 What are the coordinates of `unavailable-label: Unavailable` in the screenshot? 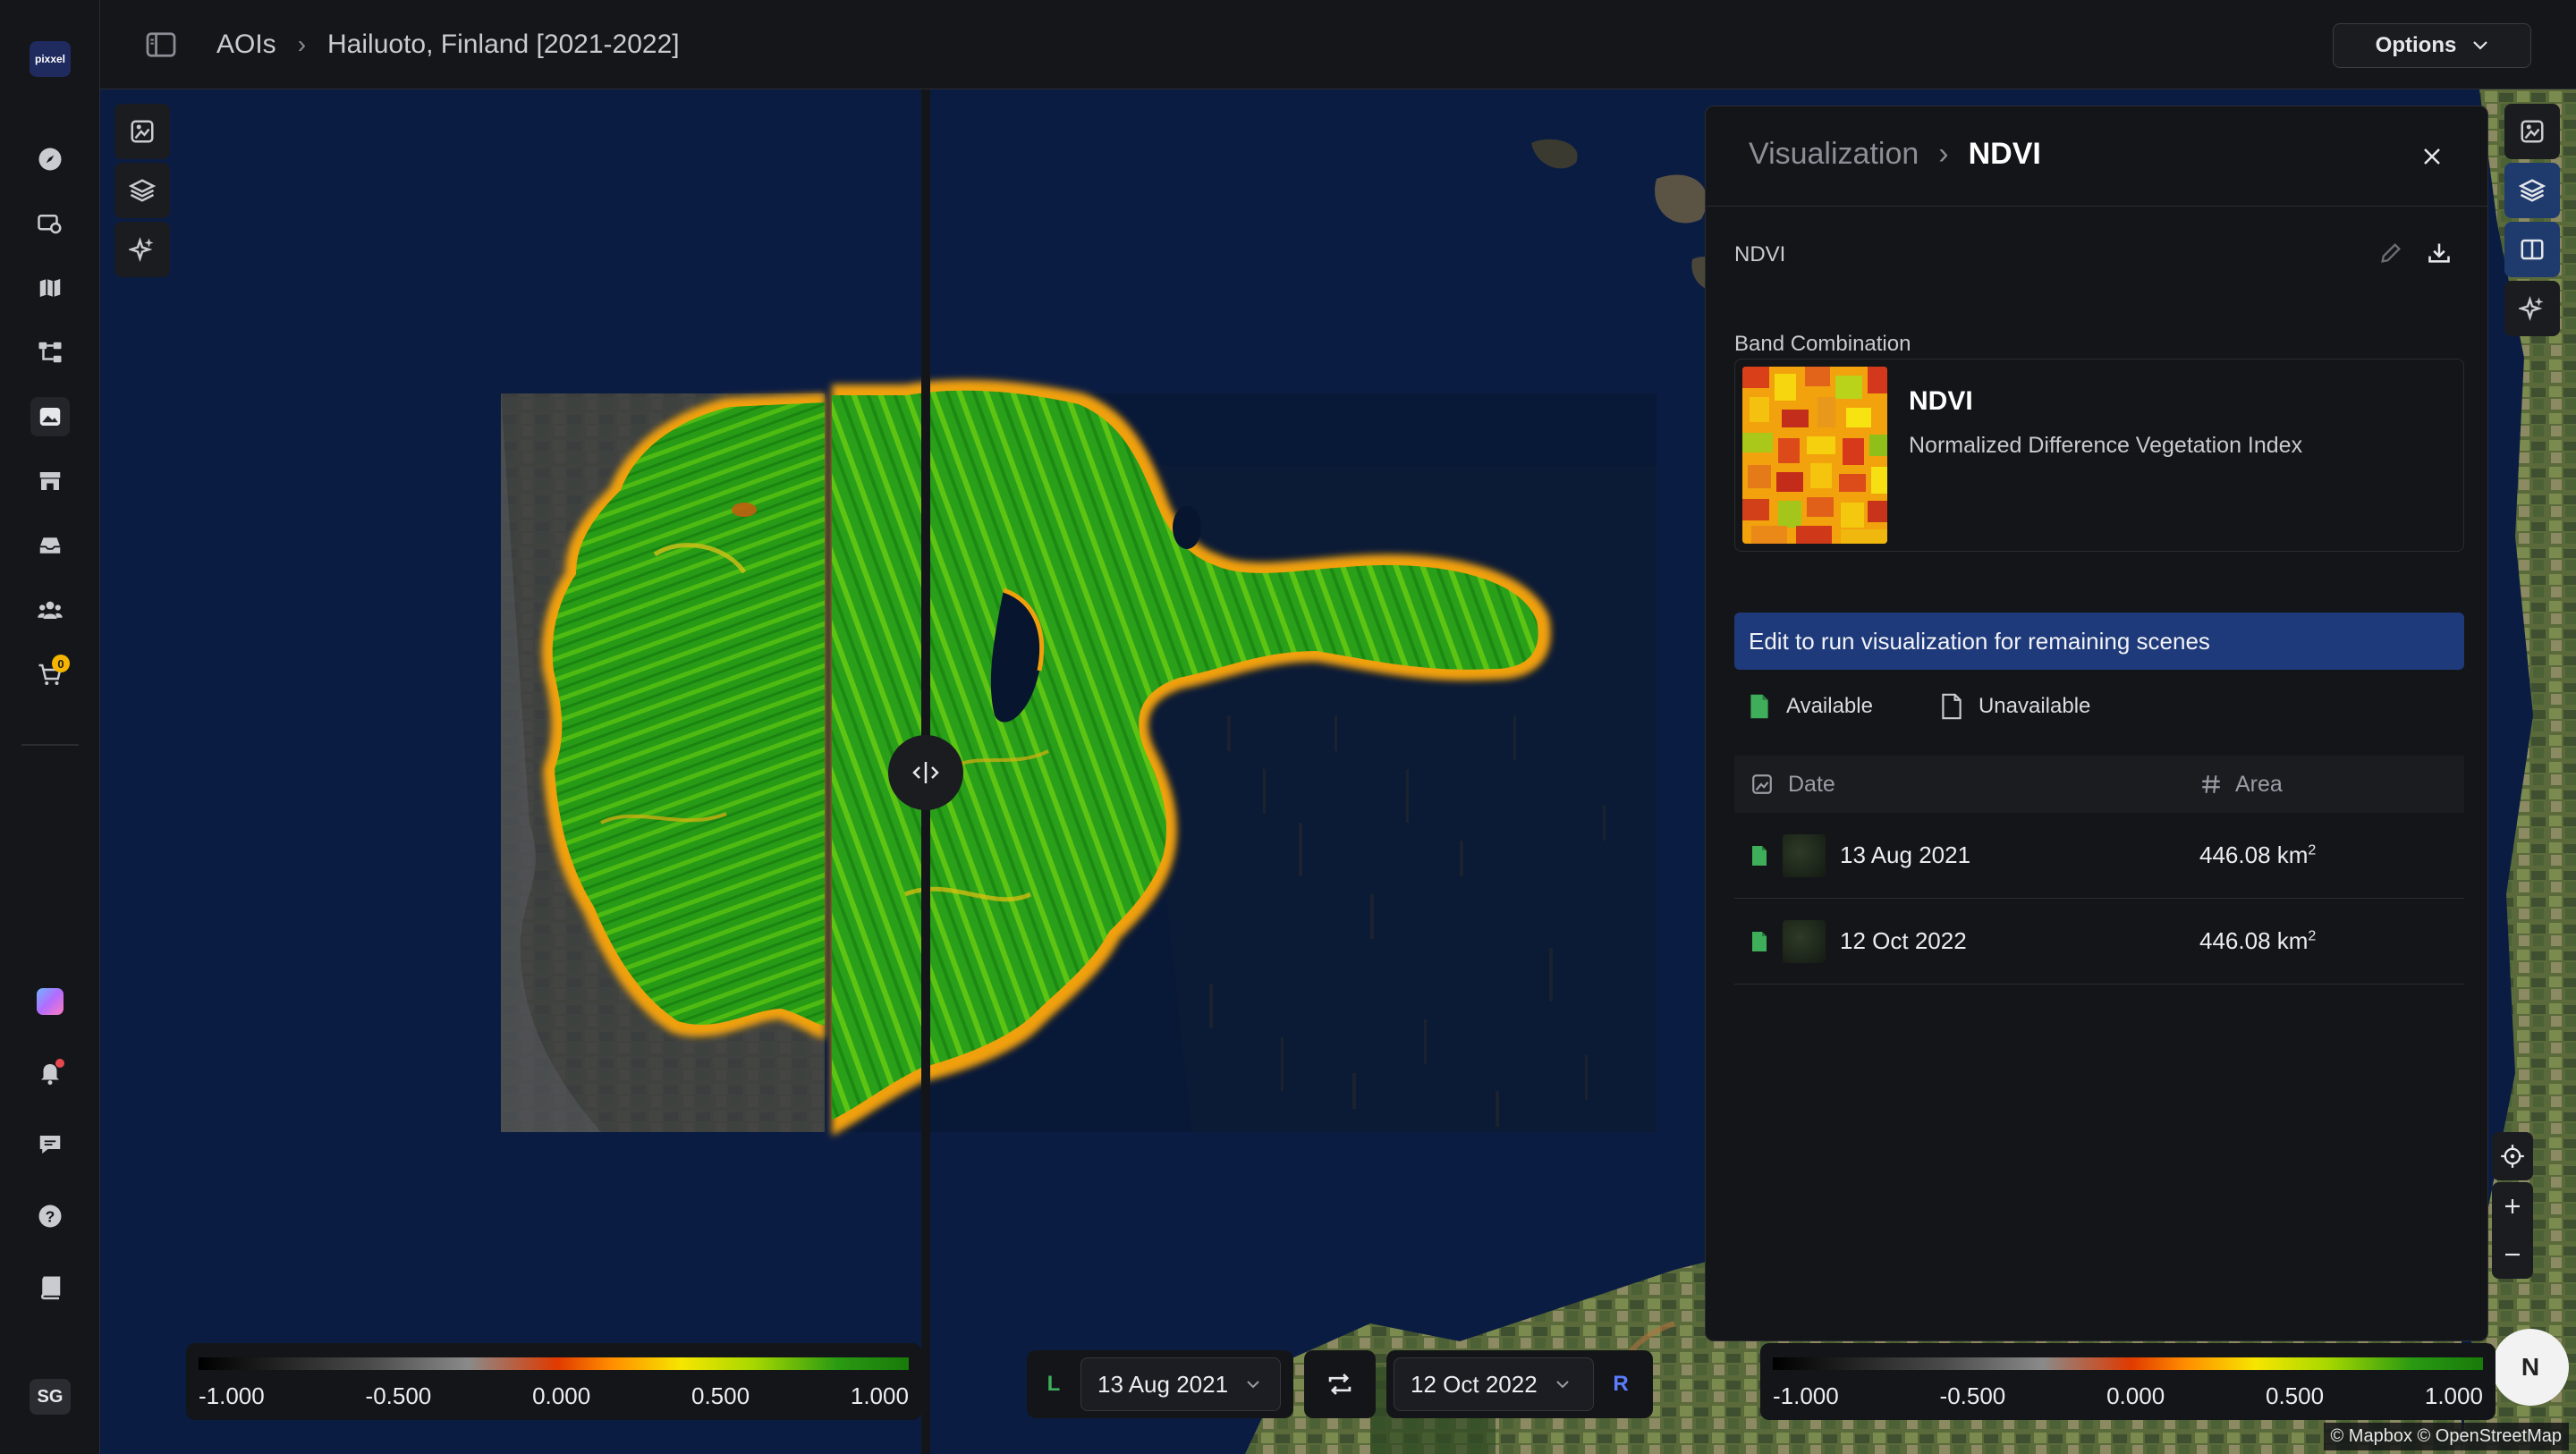 It's located at (2034, 706).